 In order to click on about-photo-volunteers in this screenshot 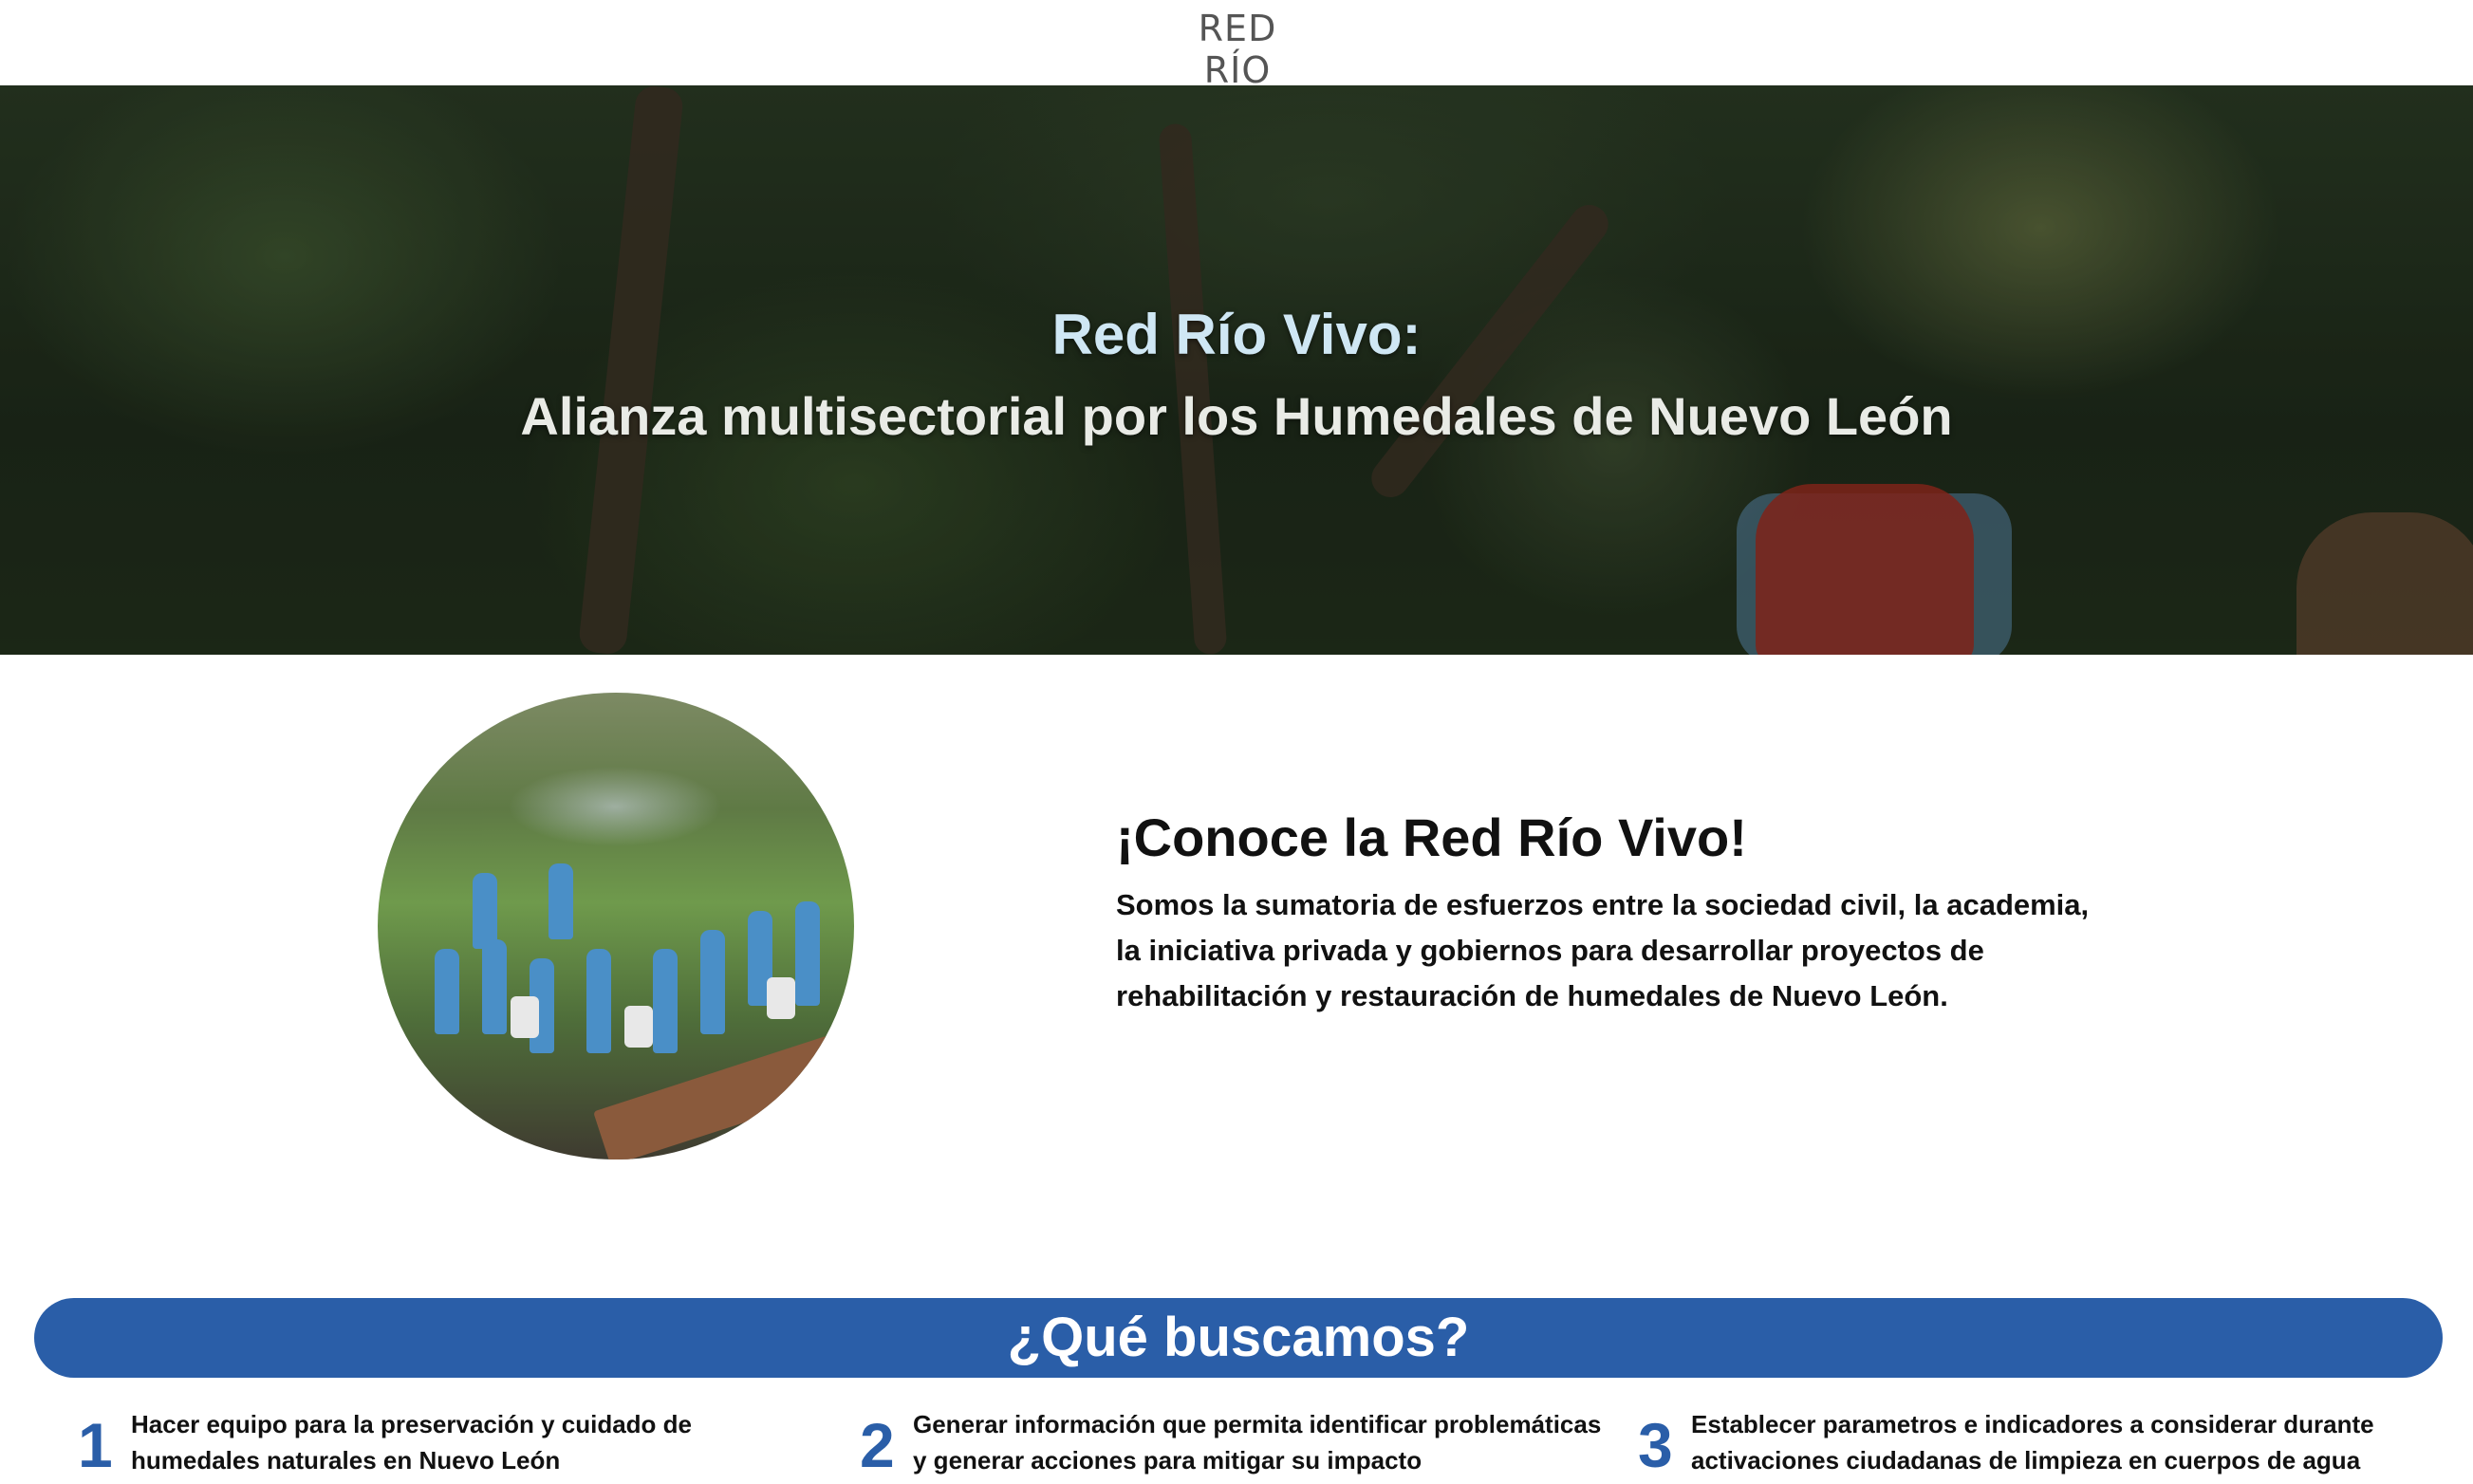, I will do `click(616, 926)`.